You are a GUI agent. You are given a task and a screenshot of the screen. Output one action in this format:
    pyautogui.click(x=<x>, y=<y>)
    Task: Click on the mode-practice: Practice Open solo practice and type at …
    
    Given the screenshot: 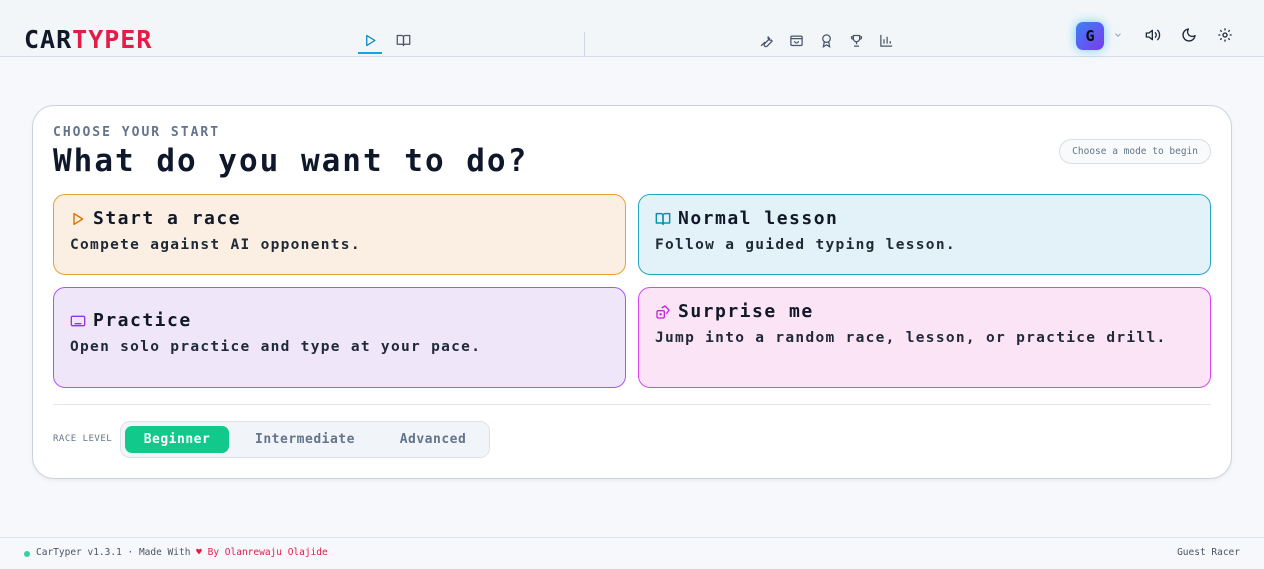 What is the action you would take?
    pyautogui.click(x=339, y=337)
    